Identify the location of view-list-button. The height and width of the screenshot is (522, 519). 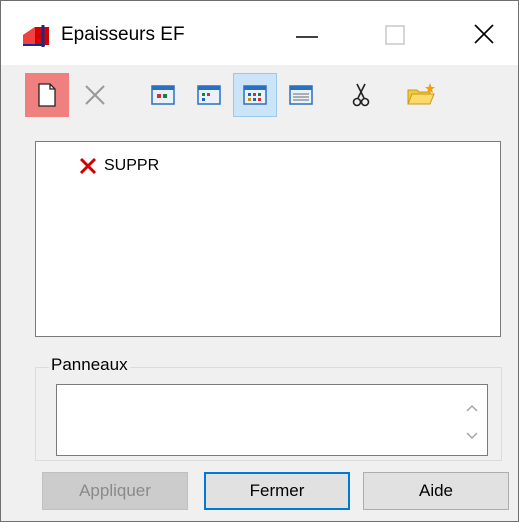
(255, 95).